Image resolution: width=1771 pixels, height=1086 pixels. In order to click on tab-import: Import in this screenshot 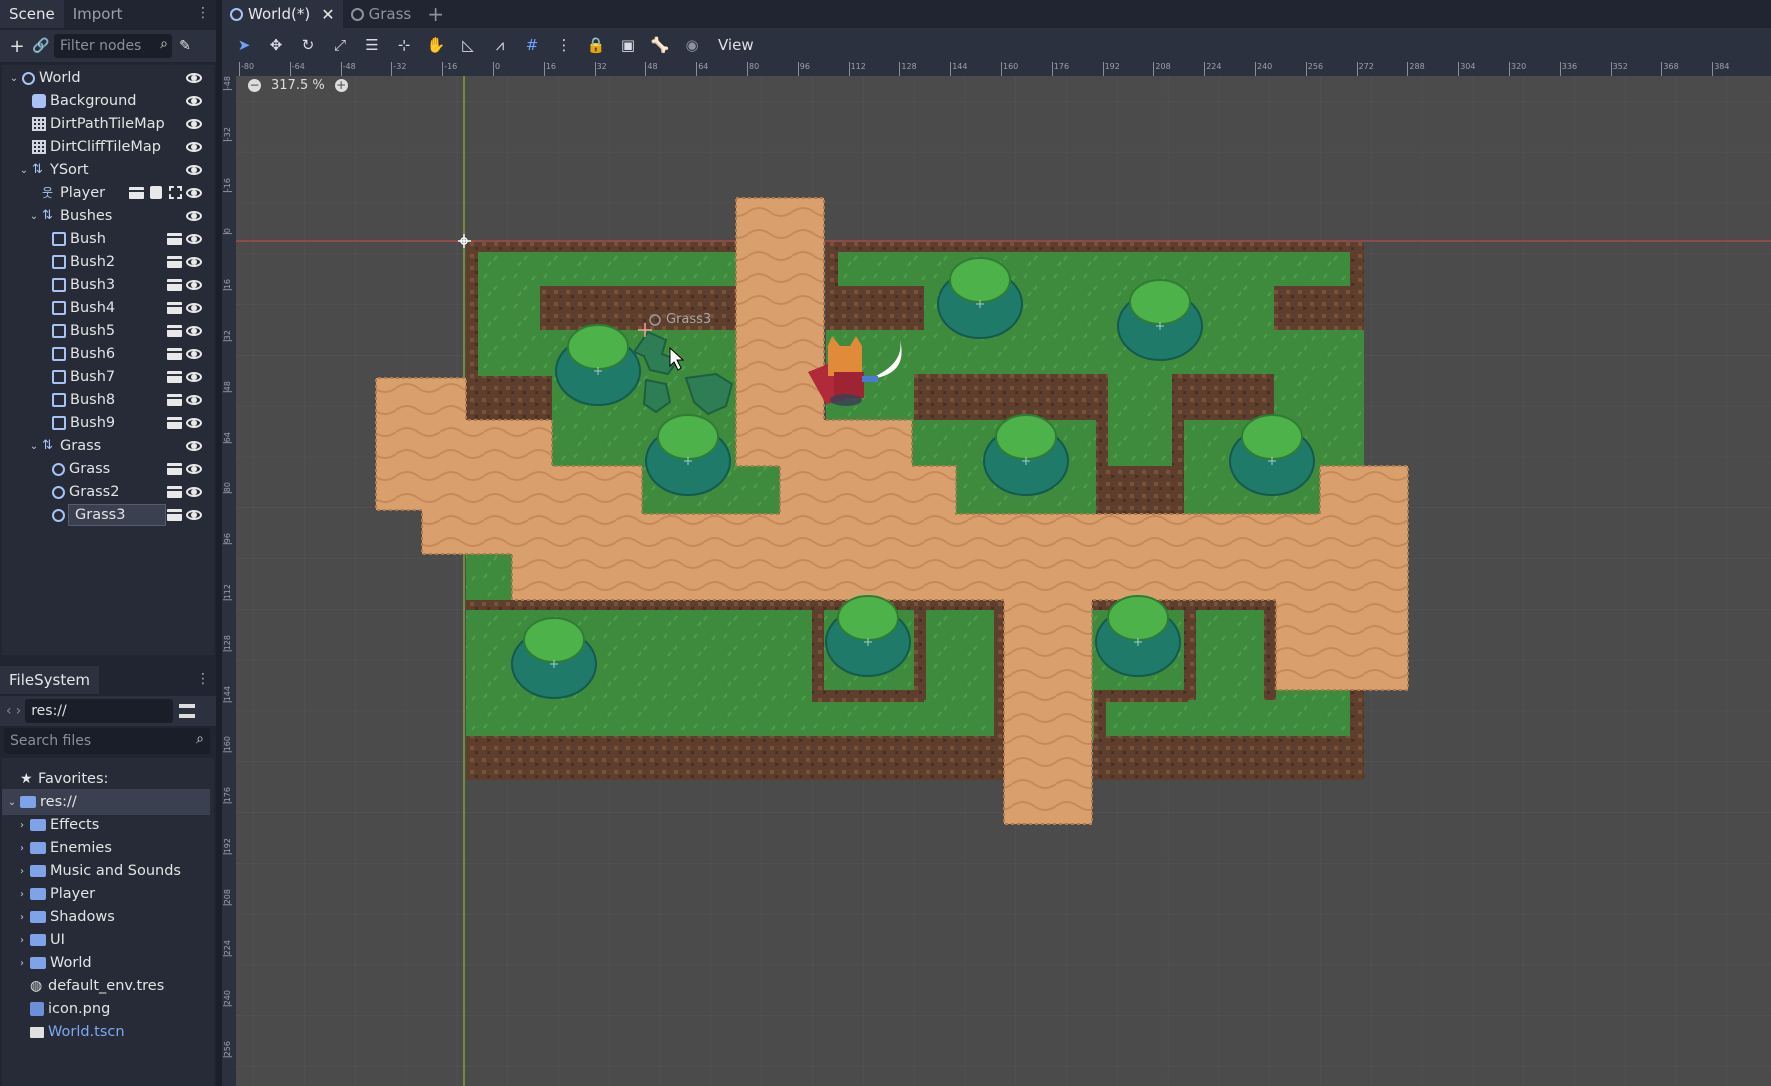, I will do `click(98, 14)`.